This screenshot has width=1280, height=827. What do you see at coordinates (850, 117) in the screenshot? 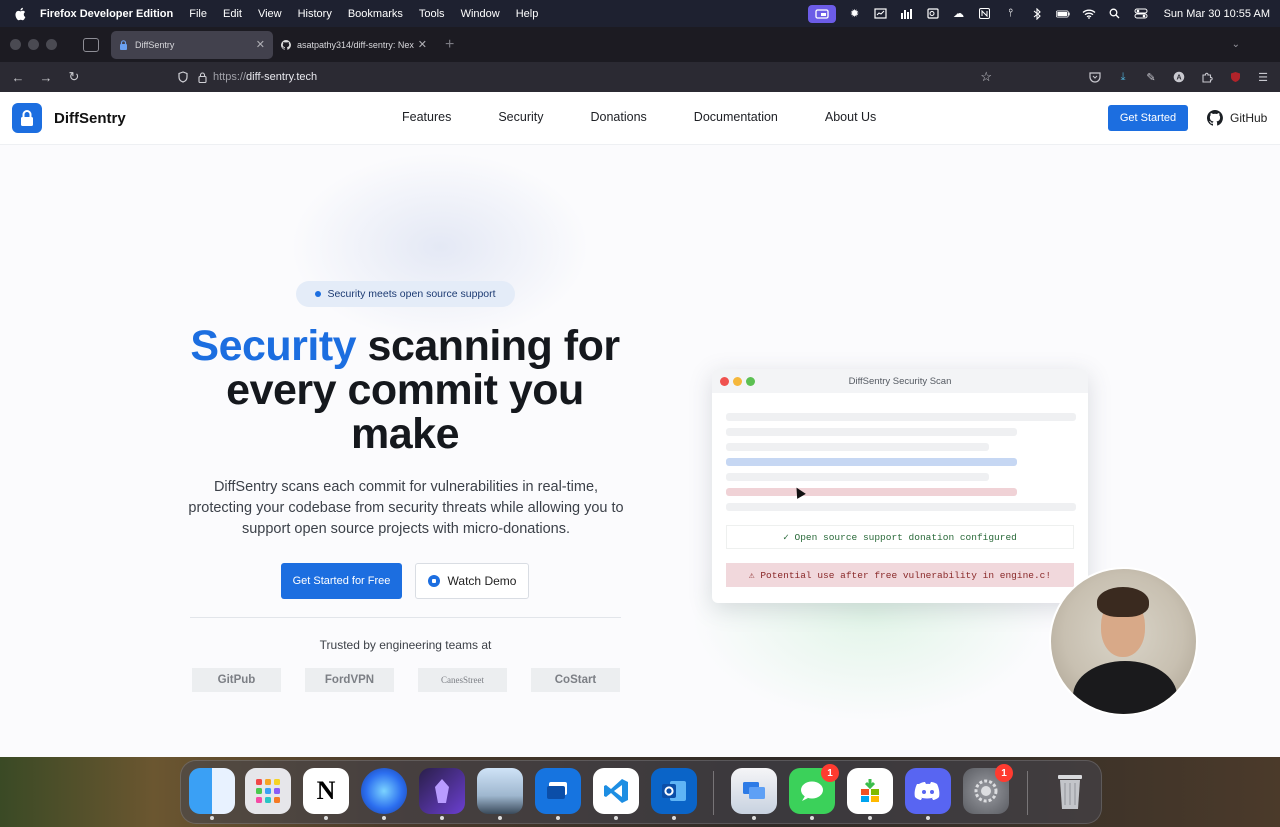
I see `nav-link-about-us: About Us` at bounding box center [850, 117].